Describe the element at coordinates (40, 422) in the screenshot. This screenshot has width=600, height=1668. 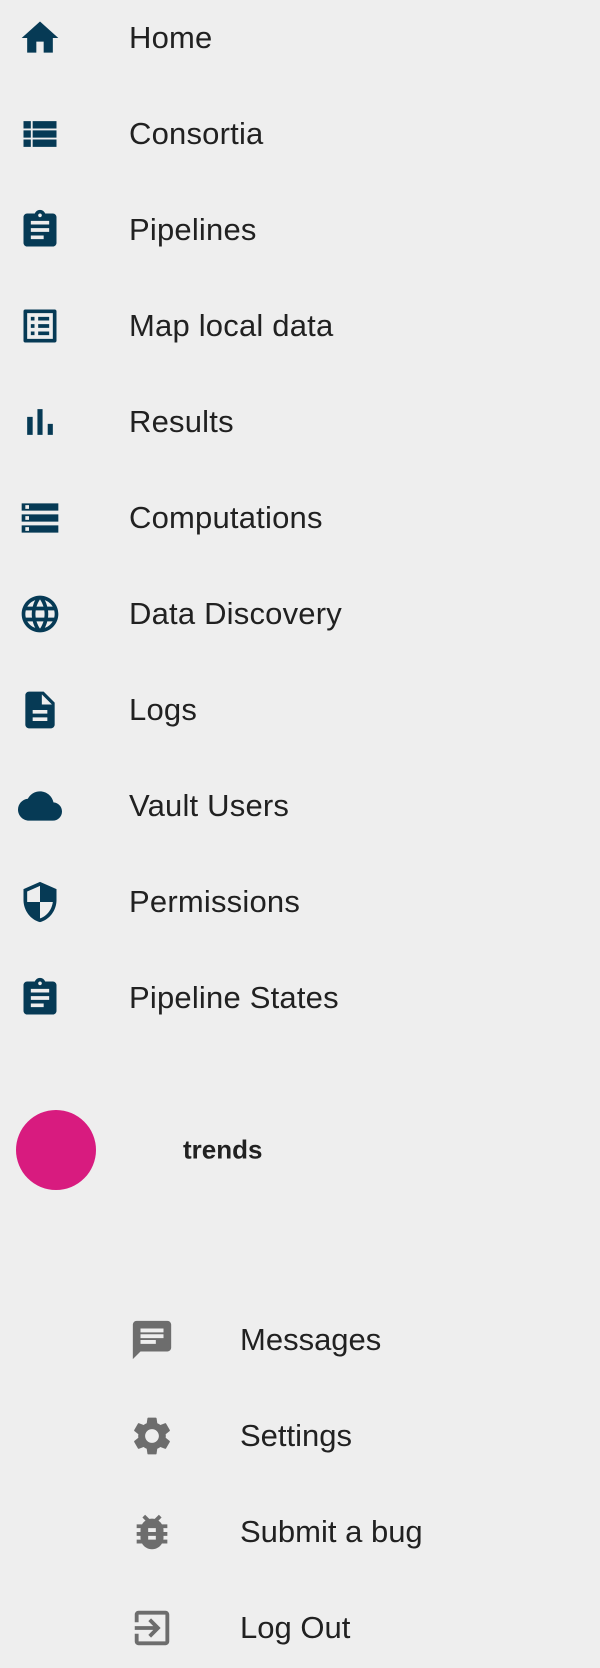
I see `bar-chart-icon` at that location.